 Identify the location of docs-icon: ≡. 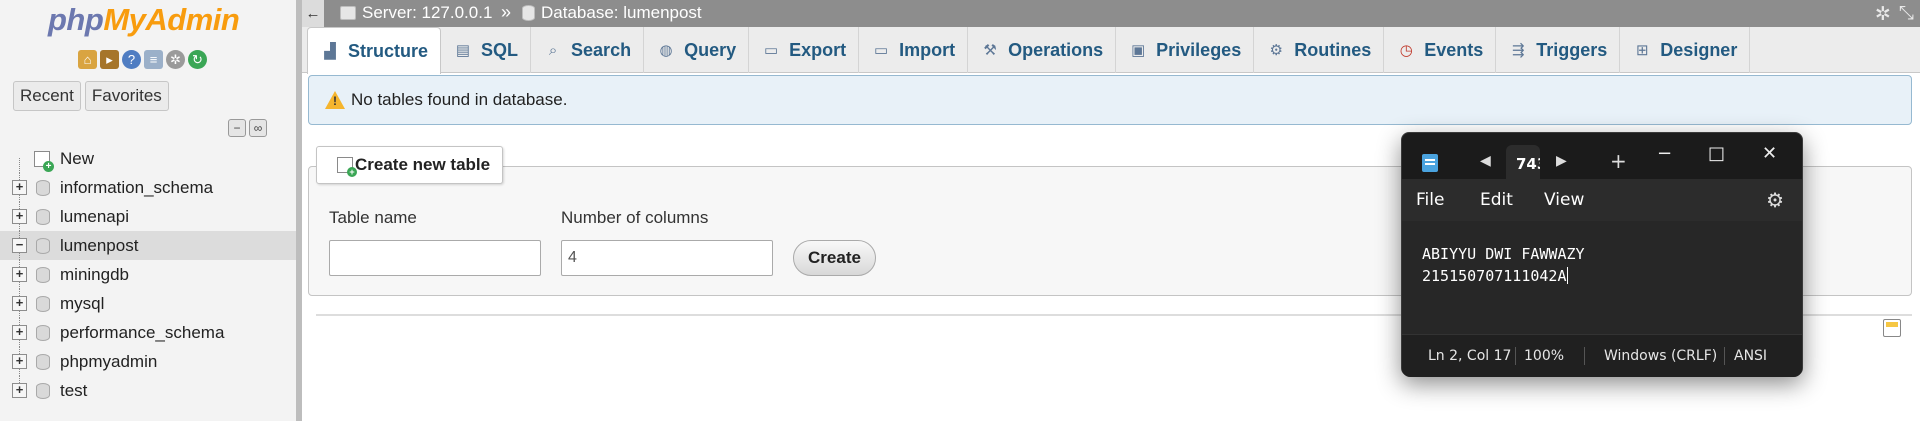
(153, 59).